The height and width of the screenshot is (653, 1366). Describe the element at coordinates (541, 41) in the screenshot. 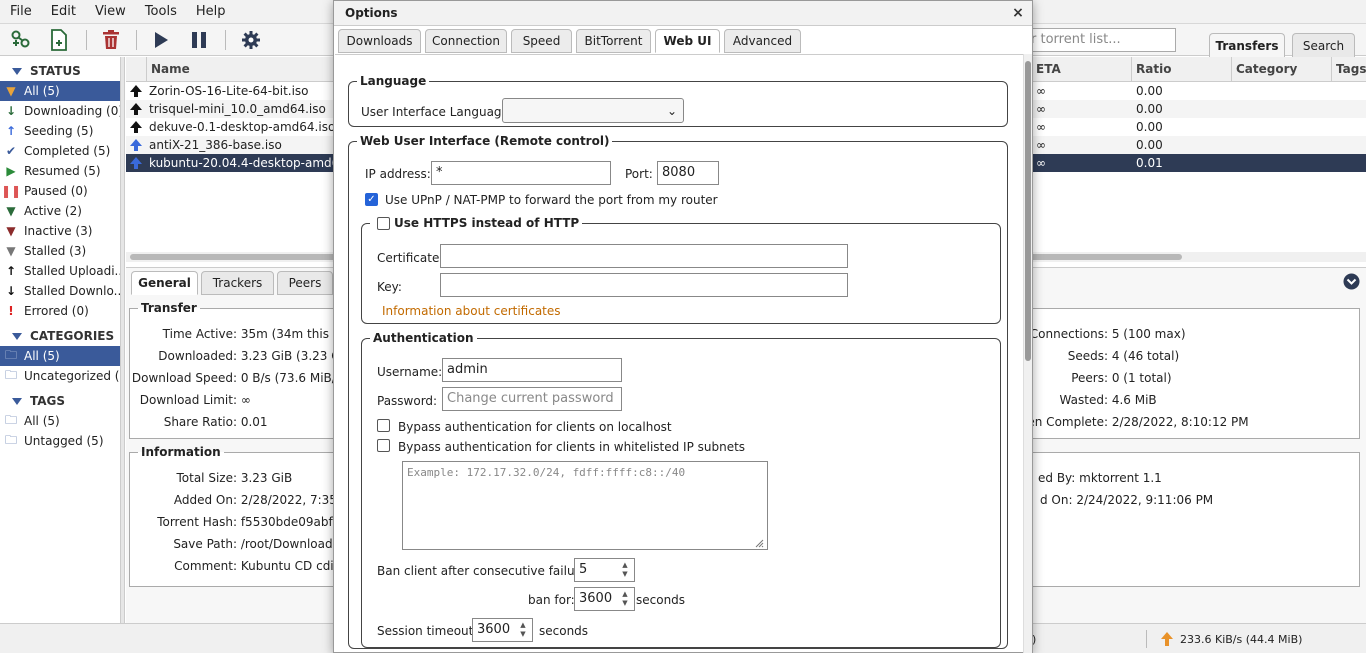

I see `tab-speed: Speed` at that location.